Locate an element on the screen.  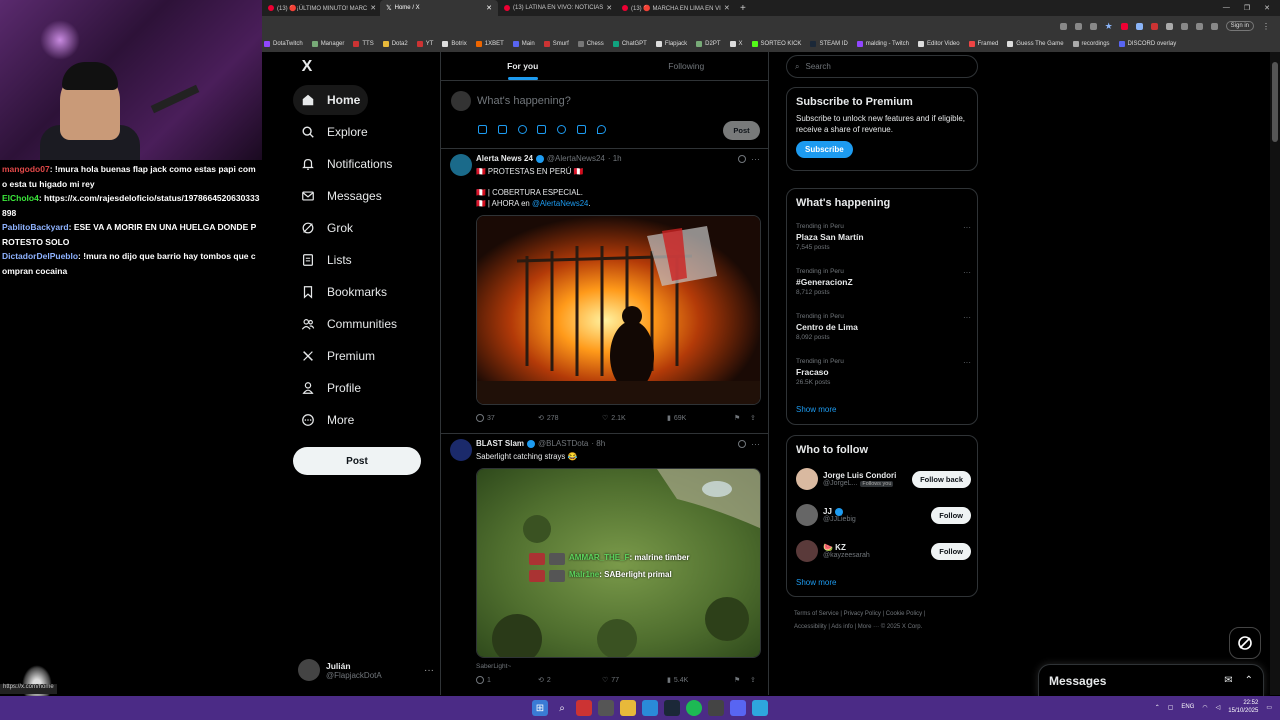
tweet-time: · 1h is located at coordinates (615, 158).